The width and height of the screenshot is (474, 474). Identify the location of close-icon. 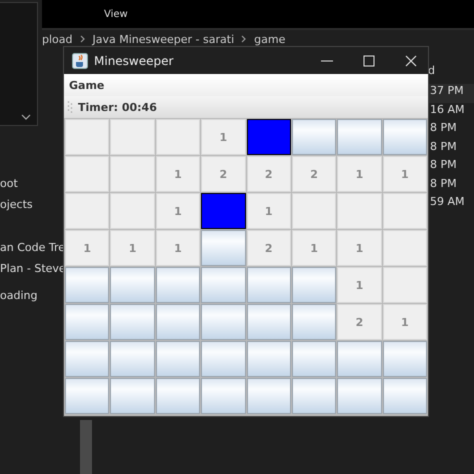
(411, 61).